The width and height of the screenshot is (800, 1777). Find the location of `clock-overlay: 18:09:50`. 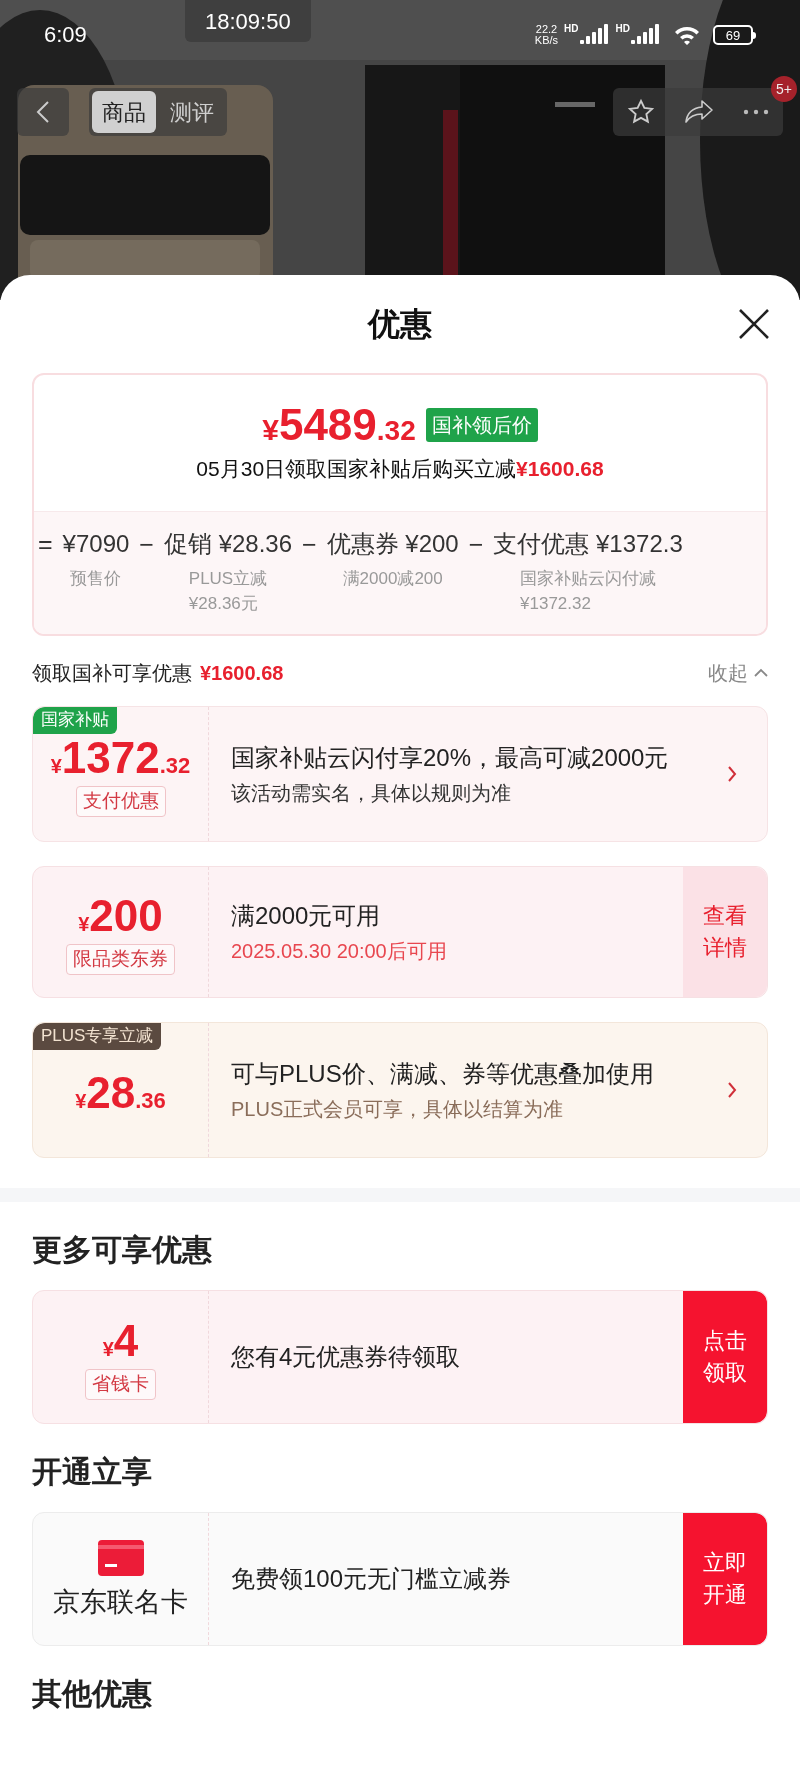

clock-overlay: 18:09:50 is located at coordinates (248, 21).